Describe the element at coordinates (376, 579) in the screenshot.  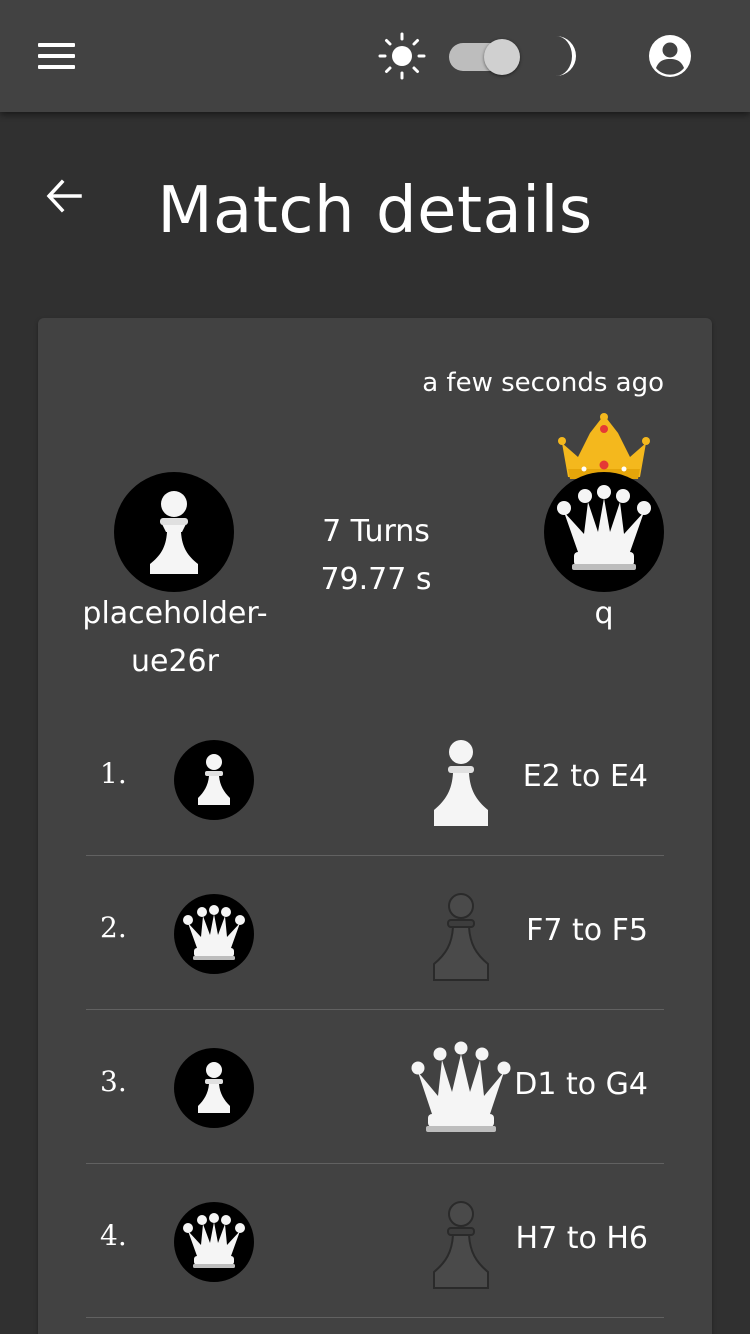
I see `match-duration: 79.77 s` at that location.